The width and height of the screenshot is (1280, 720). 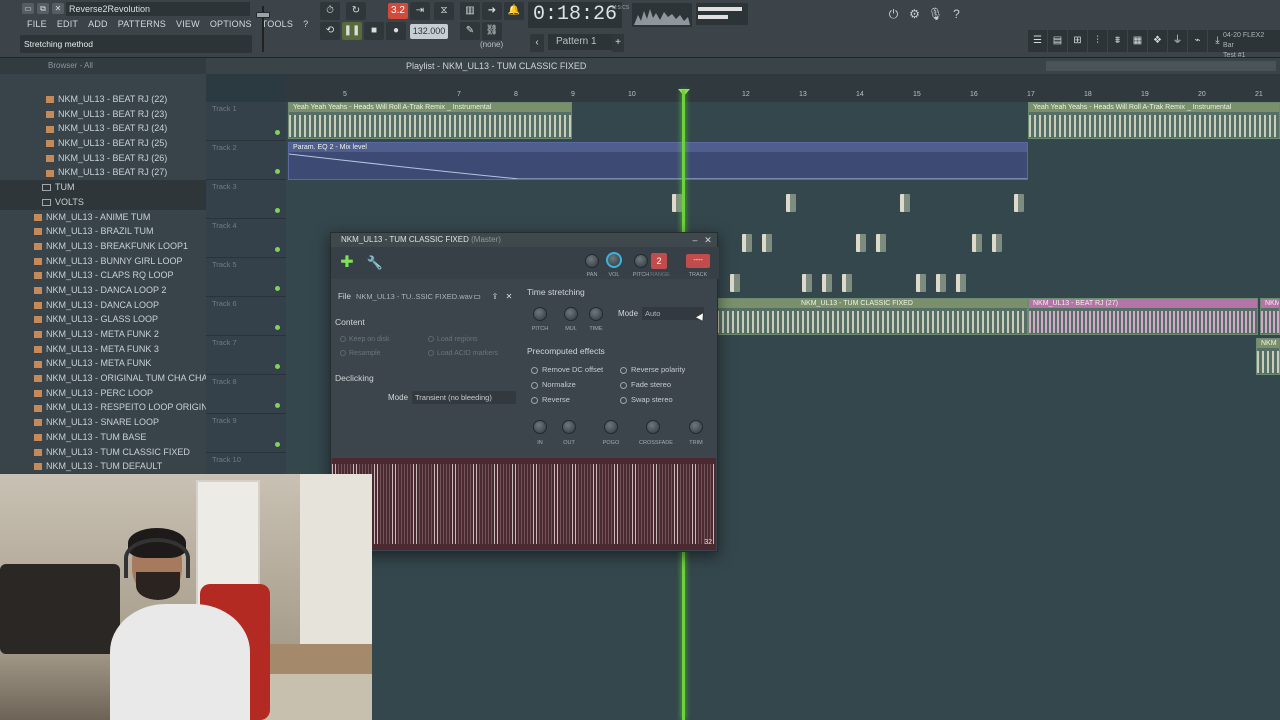 I want to click on load-acid-markers-option: Load ACID markers, so click(x=463, y=353).